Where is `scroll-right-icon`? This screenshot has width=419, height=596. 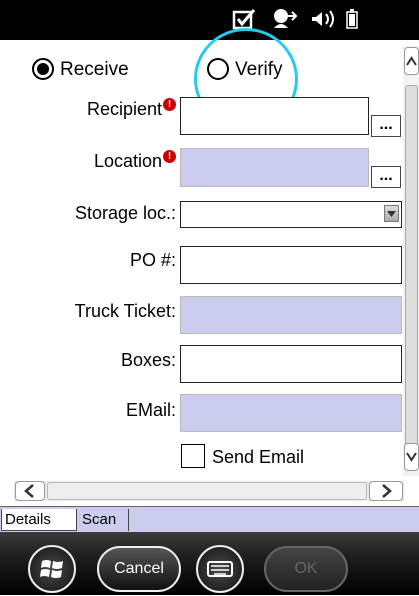 scroll-right-icon is located at coordinates (386, 491).